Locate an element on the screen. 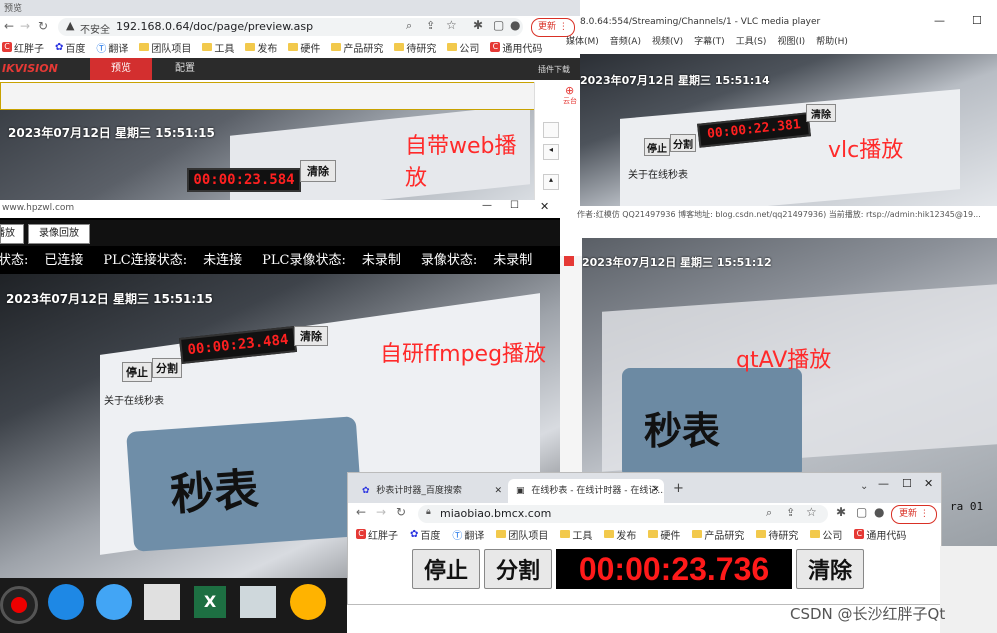 The image size is (997, 633). ptz-left-button: ◂ is located at coordinates (551, 152).